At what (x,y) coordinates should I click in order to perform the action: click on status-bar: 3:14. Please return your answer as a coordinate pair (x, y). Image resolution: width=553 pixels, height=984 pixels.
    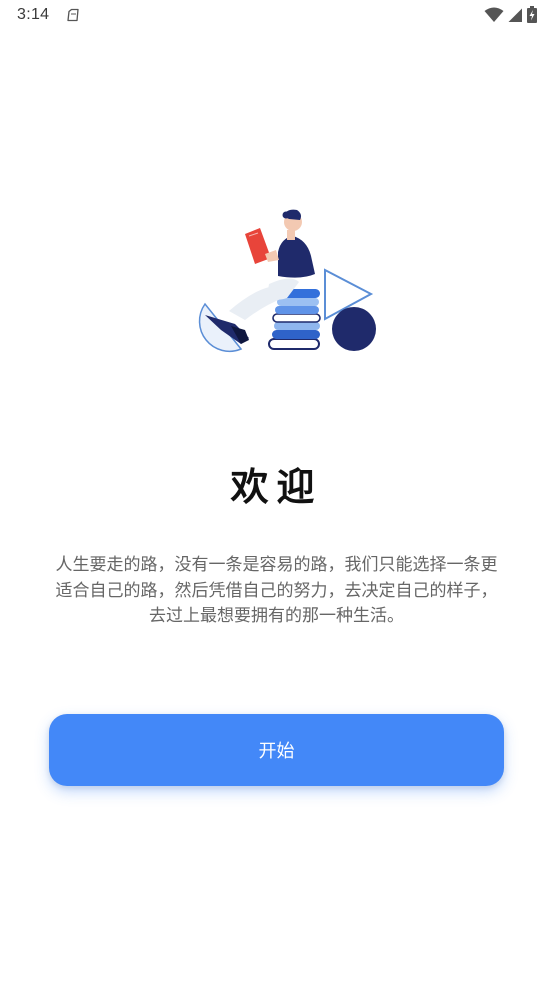
    Looking at the image, I should click on (276, 15).